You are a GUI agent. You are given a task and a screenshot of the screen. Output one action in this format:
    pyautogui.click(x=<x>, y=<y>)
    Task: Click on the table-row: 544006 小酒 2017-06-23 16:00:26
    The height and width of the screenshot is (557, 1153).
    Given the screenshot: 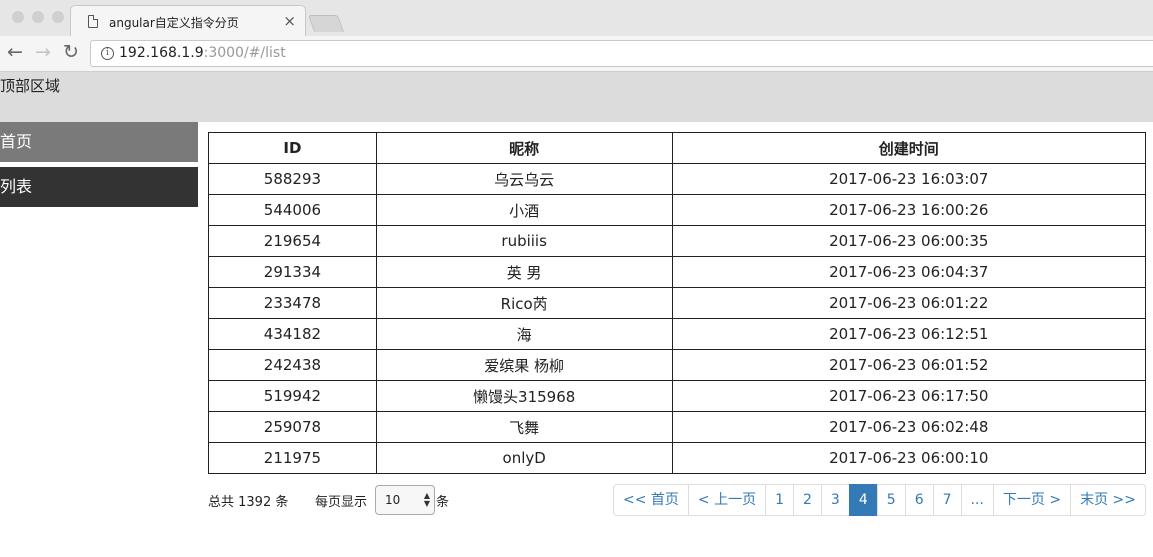 What is the action you would take?
    pyautogui.click(x=677, y=210)
    